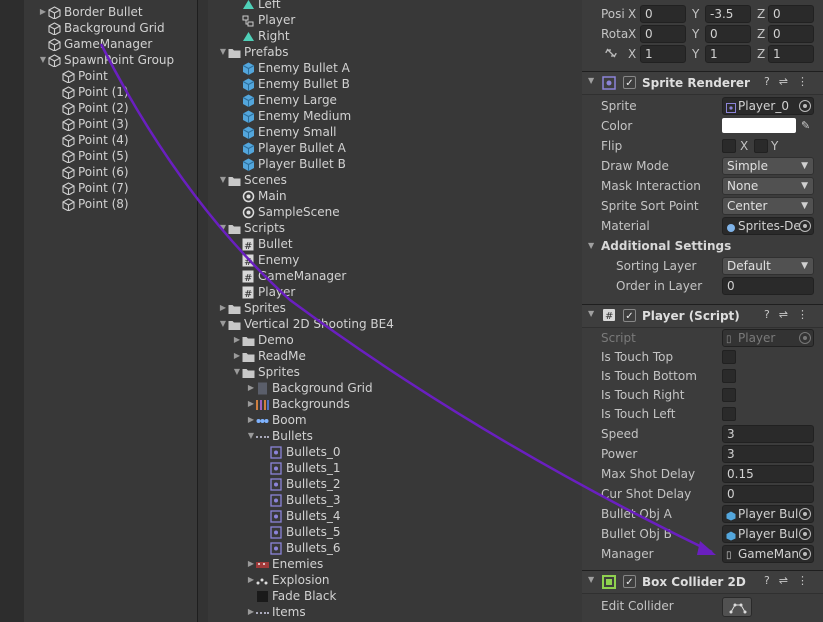 This screenshot has height=622, width=823. Describe the element at coordinates (728, 34) in the screenshot. I see `rotation-y-field: 0` at that location.